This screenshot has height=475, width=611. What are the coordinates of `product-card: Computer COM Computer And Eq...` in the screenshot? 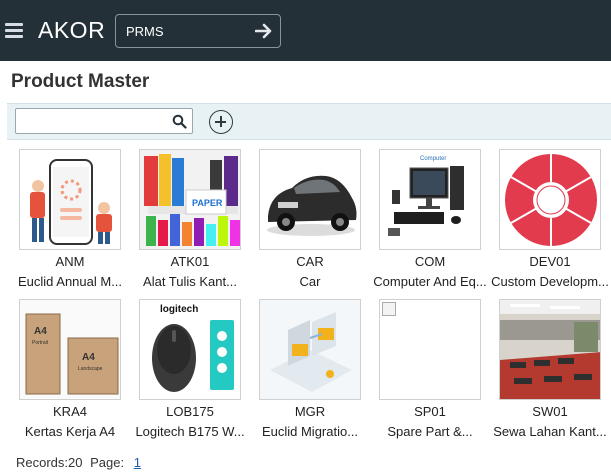 It's located at (430, 220).